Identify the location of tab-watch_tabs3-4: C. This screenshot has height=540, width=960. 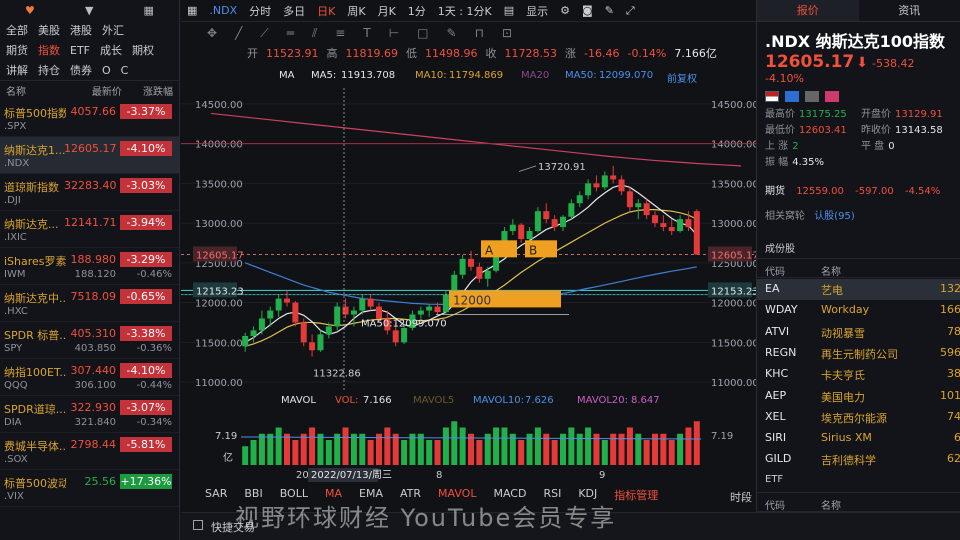
(125, 70).